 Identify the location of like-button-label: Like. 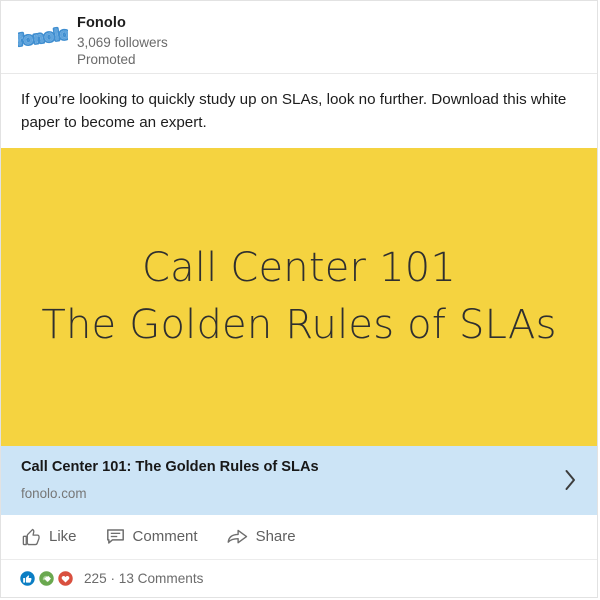
(63, 536).